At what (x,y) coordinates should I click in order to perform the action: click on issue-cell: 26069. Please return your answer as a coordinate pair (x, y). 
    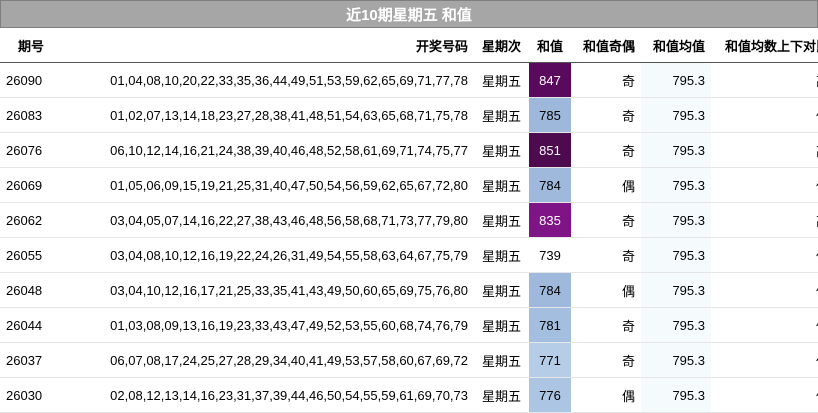
    Looking at the image, I should click on (24, 185).